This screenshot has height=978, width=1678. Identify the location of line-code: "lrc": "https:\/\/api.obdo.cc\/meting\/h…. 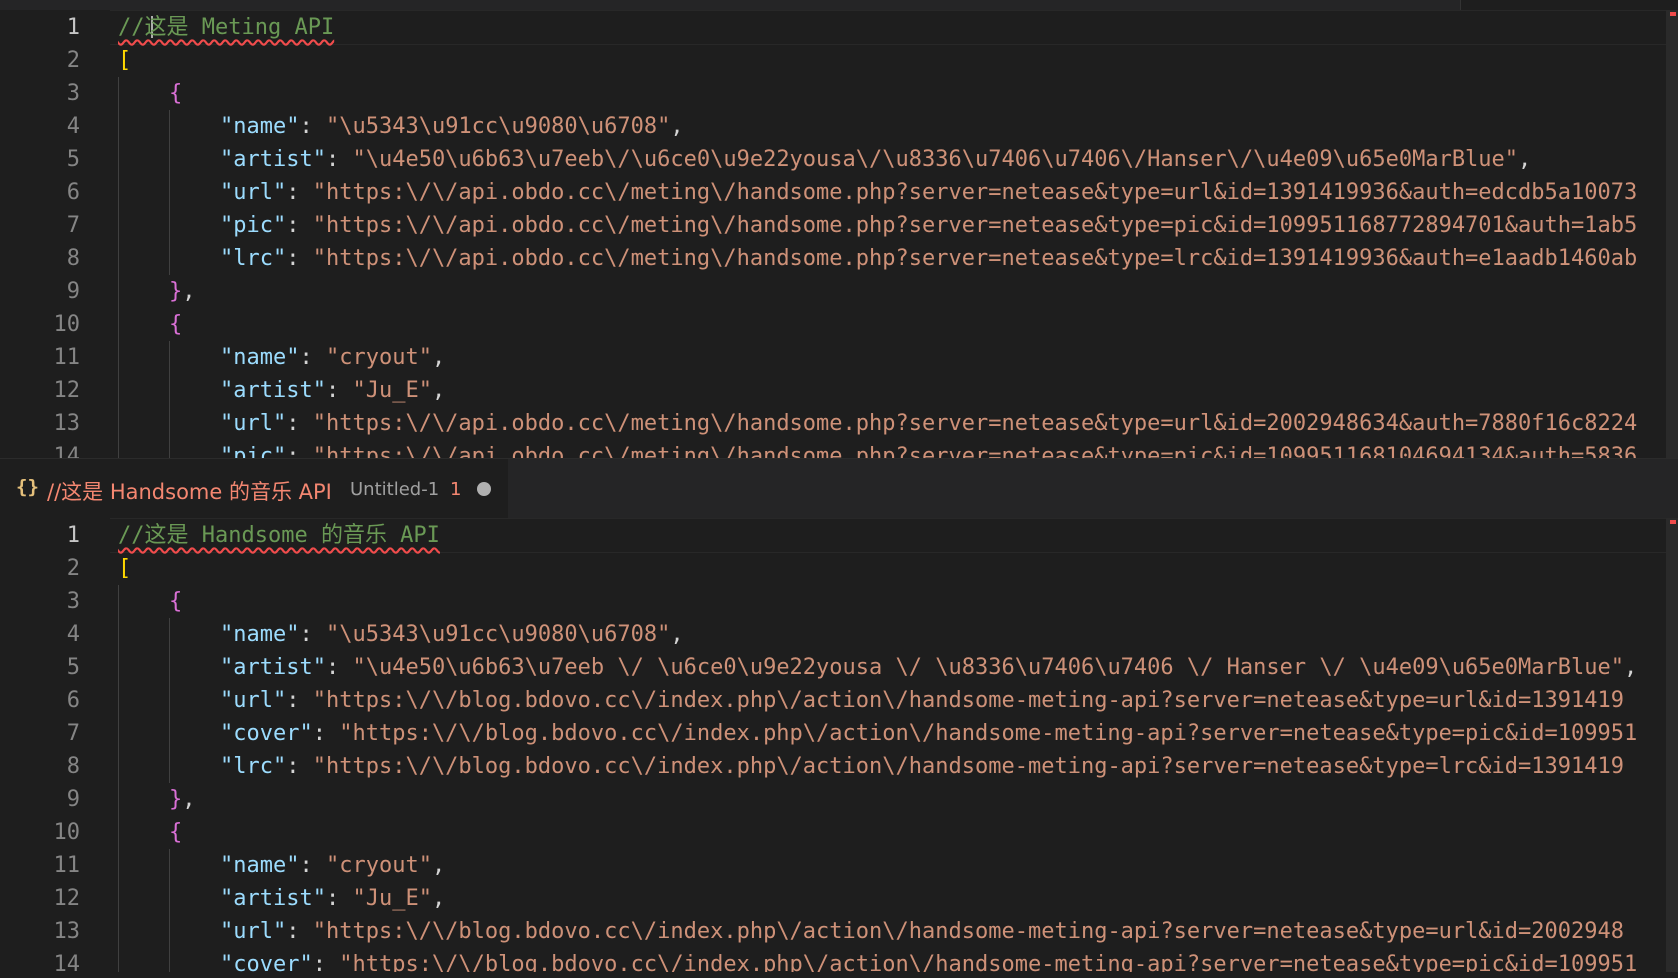
(928, 258).